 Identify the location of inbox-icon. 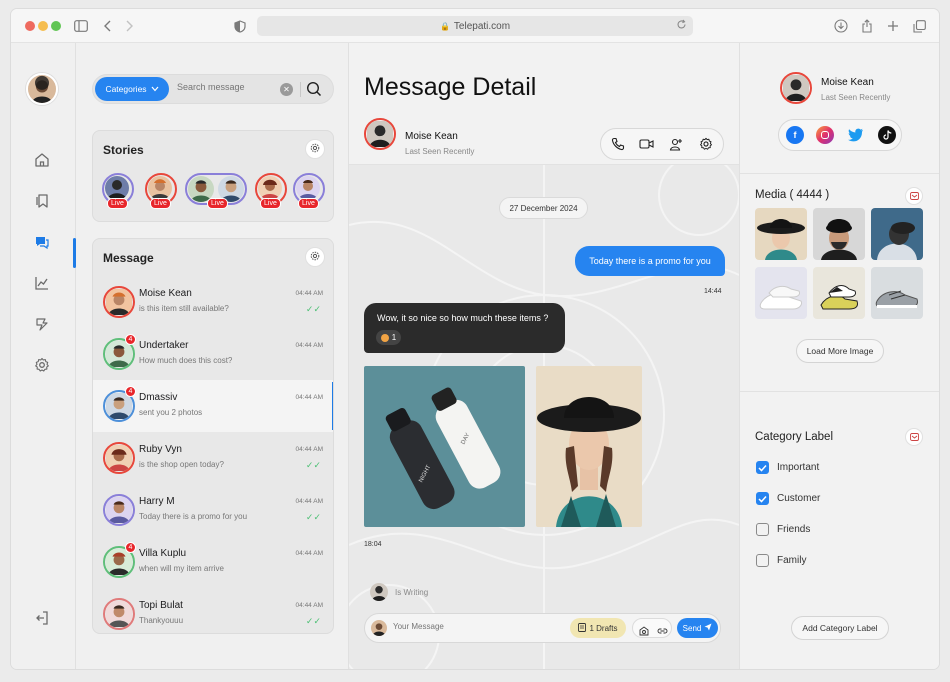
(914, 196).